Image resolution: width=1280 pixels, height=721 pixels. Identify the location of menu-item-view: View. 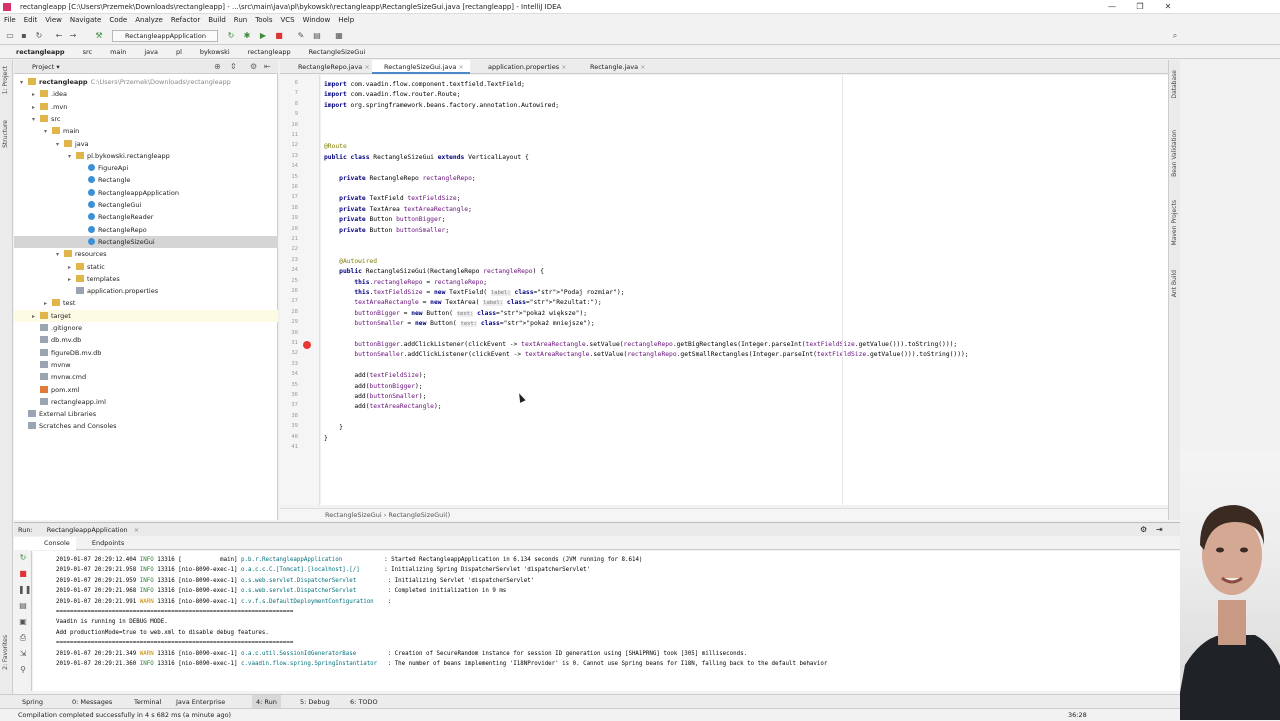
(53, 20).